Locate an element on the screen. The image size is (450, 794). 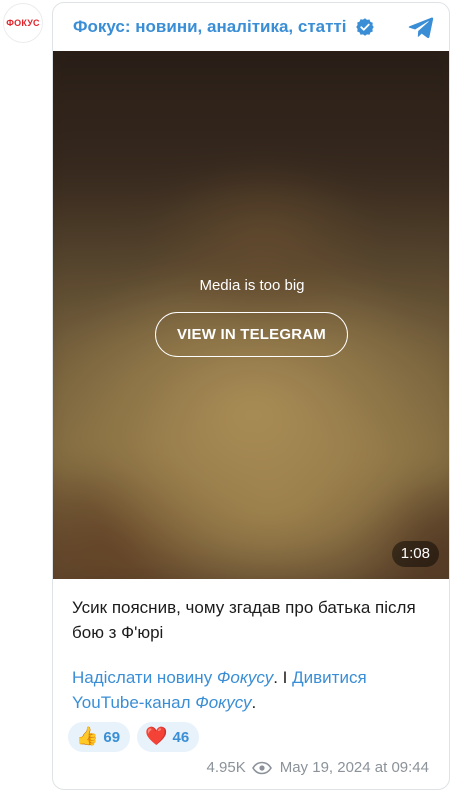
avatar-logo-text: ФОКУС is located at coordinates (23, 23).